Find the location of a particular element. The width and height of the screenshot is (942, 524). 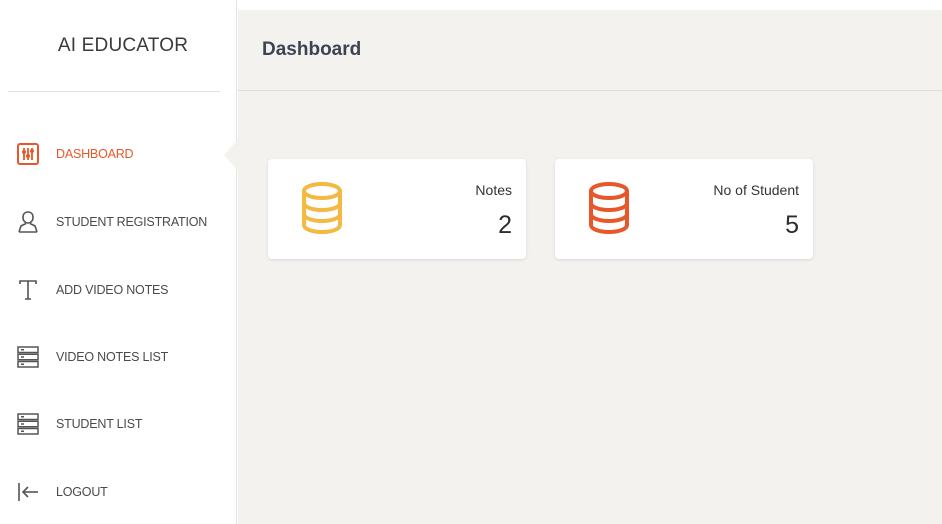

text-icon is located at coordinates (28, 290).